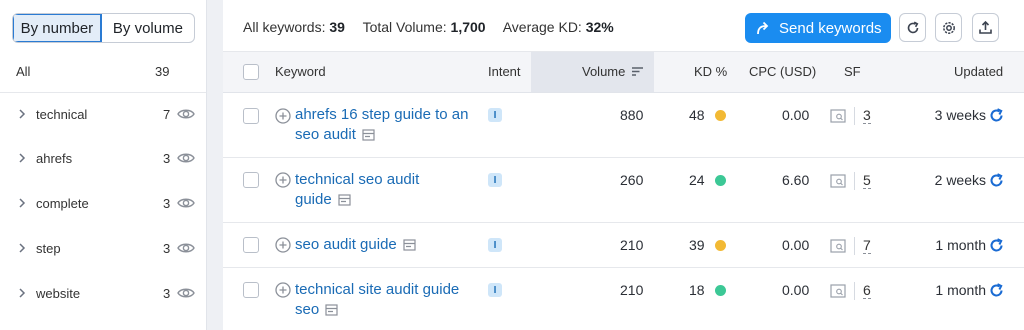  What do you see at coordinates (867, 291) in the screenshot?
I see `sf-count: 6` at bounding box center [867, 291].